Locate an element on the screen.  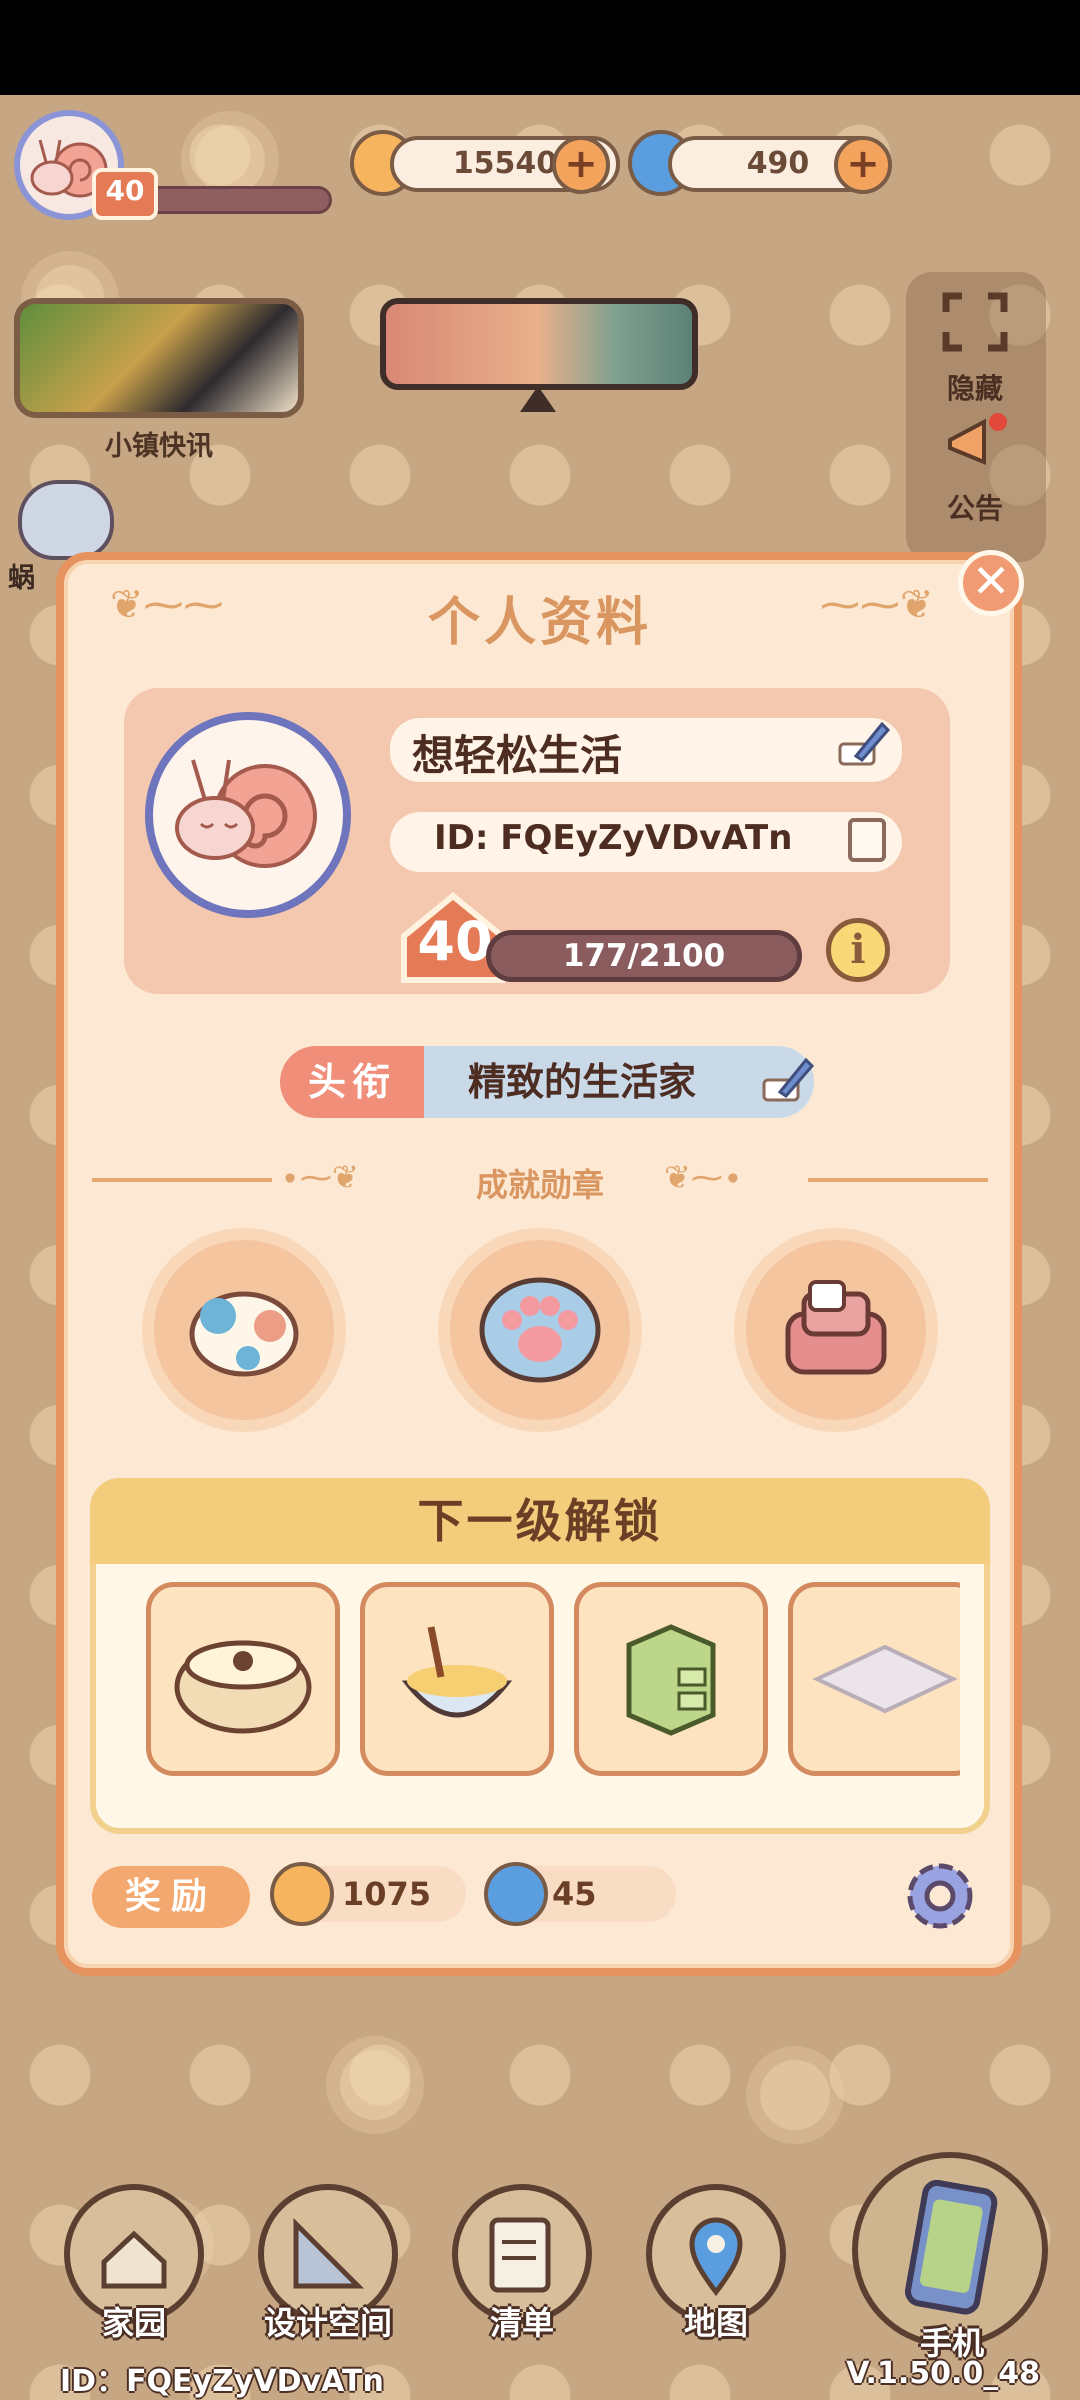
status-bar is located at coordinates (540, 47).